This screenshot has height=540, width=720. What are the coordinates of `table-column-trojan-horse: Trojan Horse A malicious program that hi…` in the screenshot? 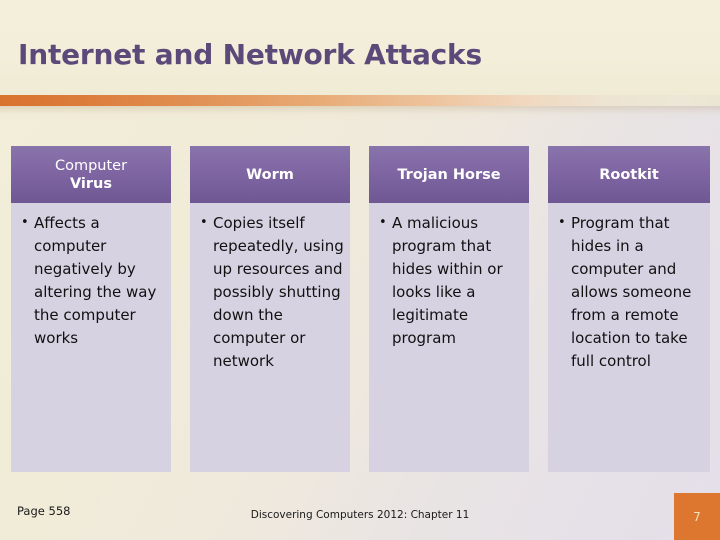 It's located at (449, 309).